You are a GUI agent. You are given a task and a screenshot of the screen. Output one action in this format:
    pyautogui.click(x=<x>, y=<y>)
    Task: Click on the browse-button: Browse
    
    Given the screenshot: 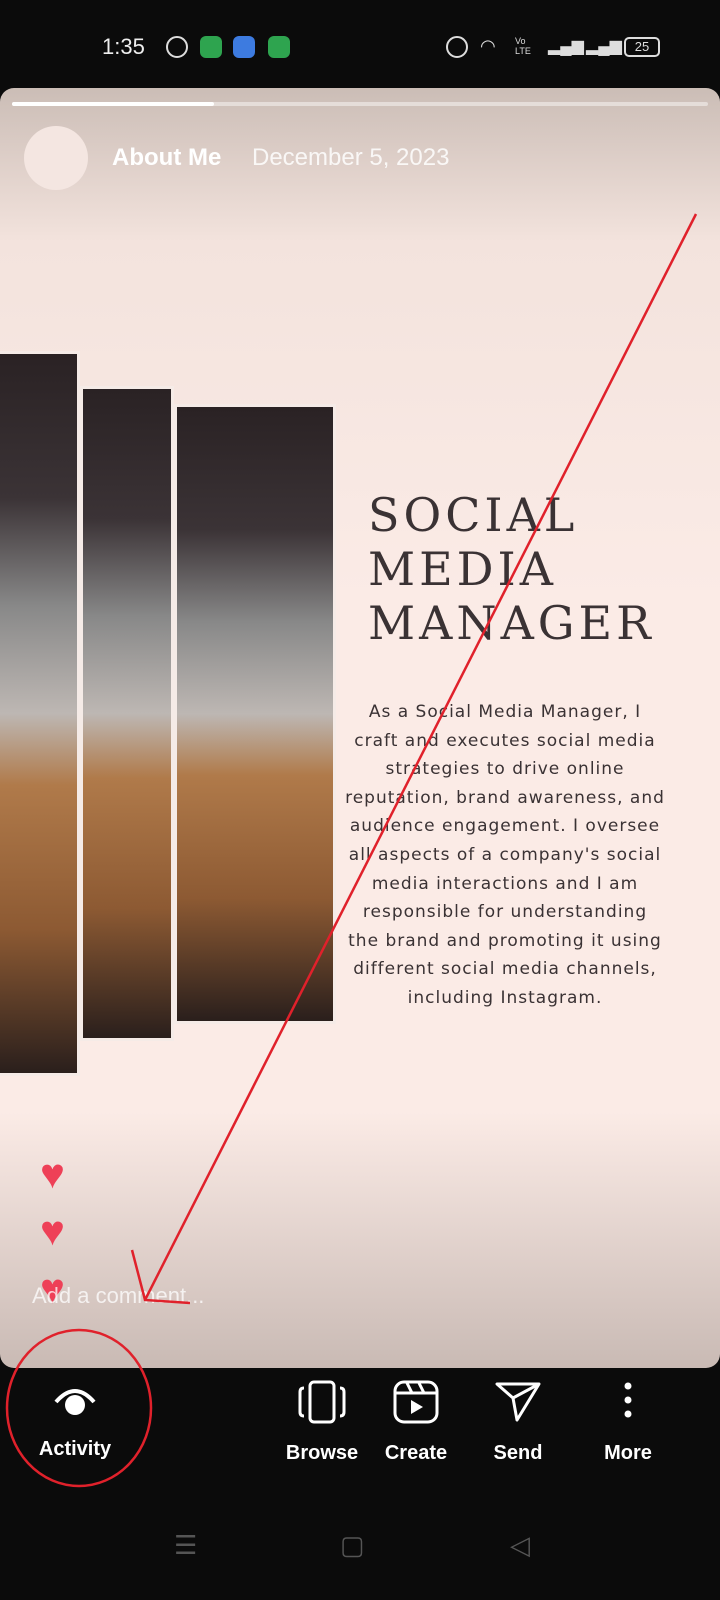 What is the action you would take?
    pyautogui.click(x=322, y=1416)
    